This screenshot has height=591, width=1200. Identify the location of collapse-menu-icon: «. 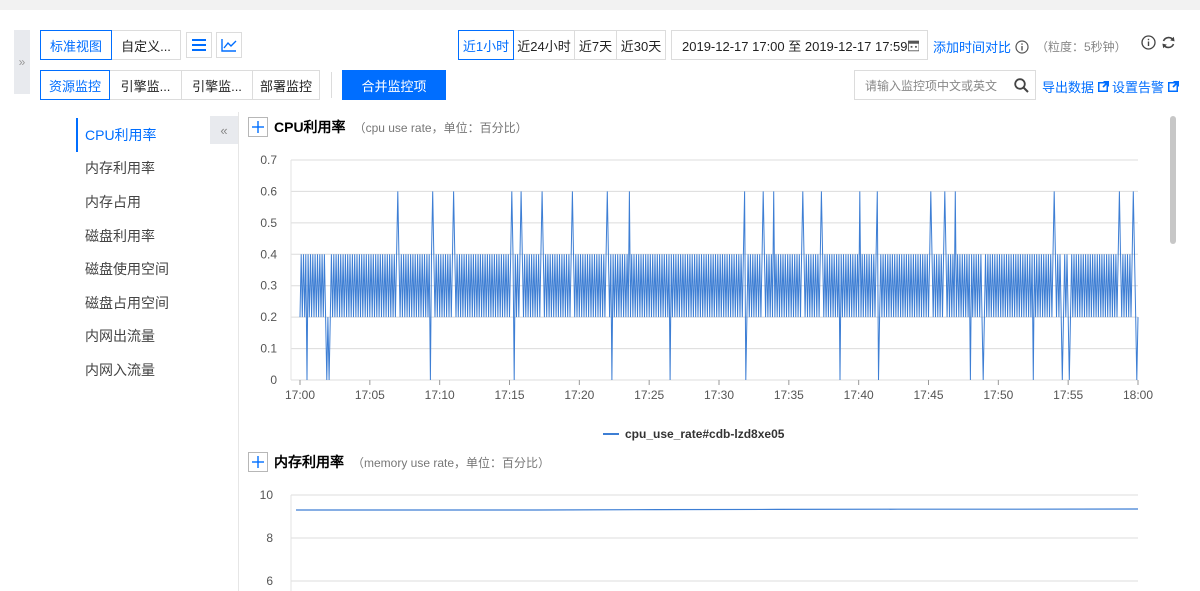
(224, 130).